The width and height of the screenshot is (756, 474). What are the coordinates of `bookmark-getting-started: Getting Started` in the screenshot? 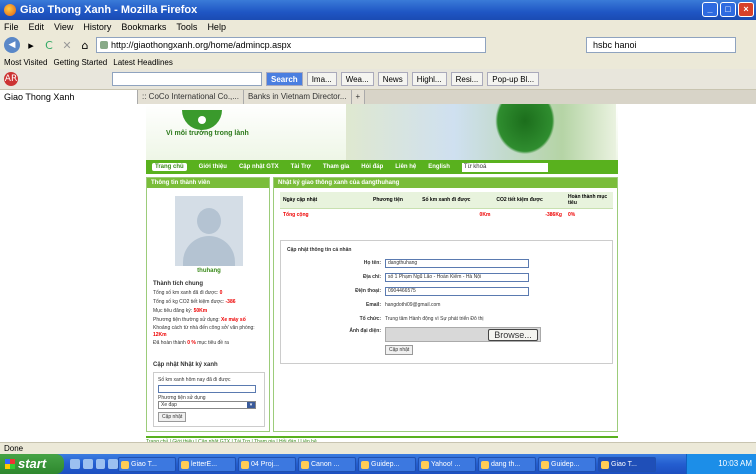 It's located at (80, 62).